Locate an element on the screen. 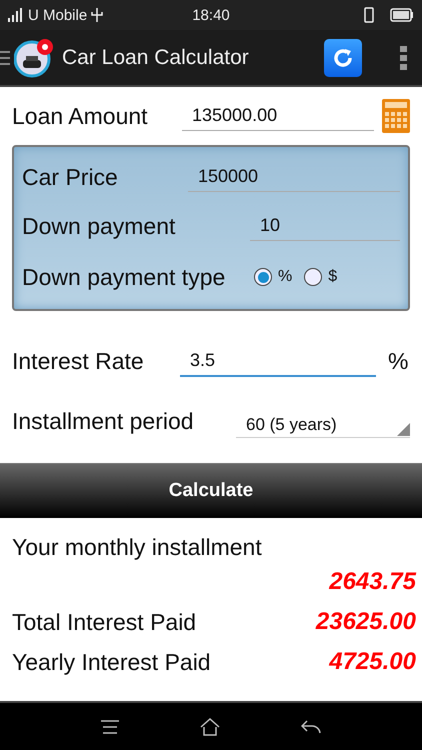 The image size is (422, 750). result-value: 4725.00 is located at coordinates (372, 662).